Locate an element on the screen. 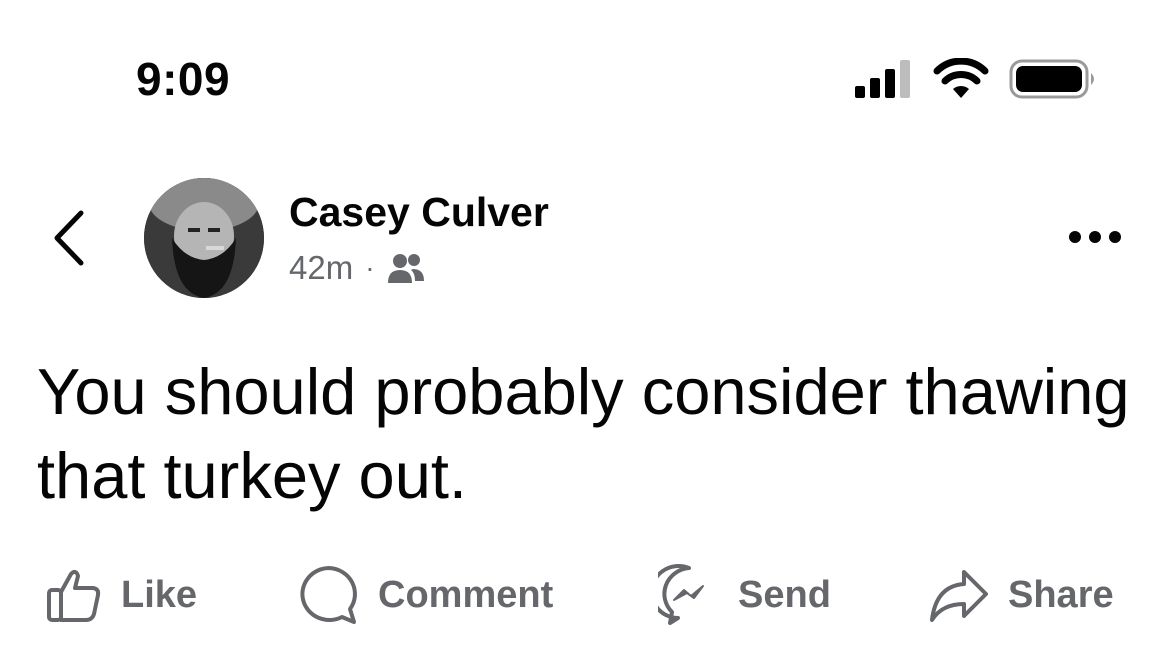 The image size is (1170, 665). avatar-photo is located at coordinates (204, 238).